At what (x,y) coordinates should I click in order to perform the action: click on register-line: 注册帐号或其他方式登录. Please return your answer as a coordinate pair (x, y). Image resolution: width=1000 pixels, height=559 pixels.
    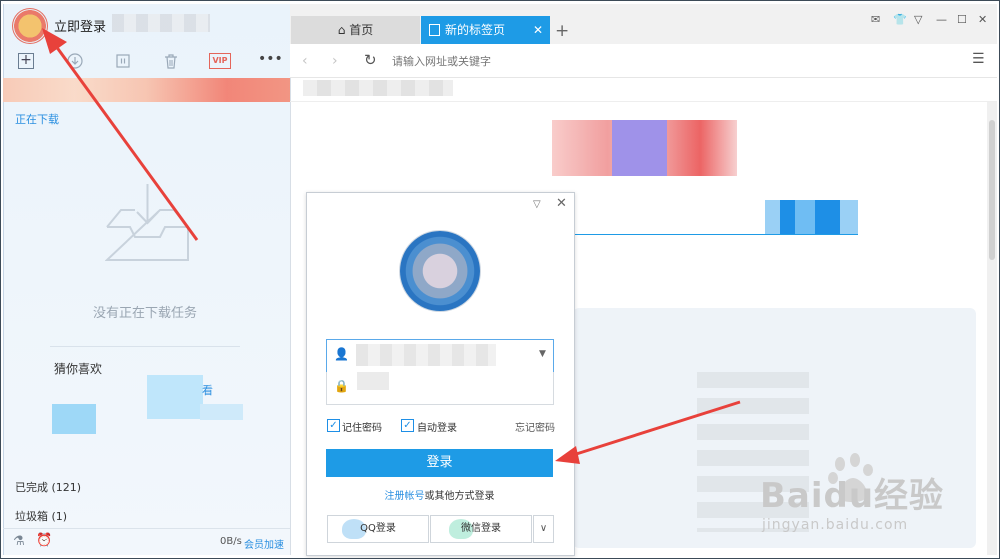
    Looking at the image, I should click on (439, 494).